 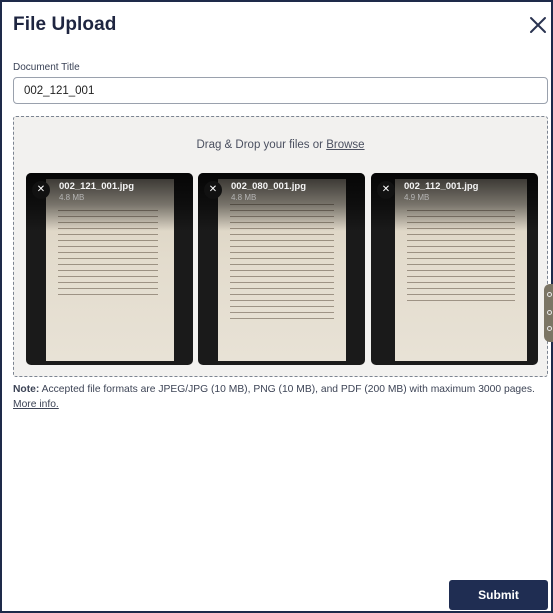 What do you see at coordinates (417, 197) in the screenshot?
I see `file-size: 4.9 MB` at bounding box center [417, 197].